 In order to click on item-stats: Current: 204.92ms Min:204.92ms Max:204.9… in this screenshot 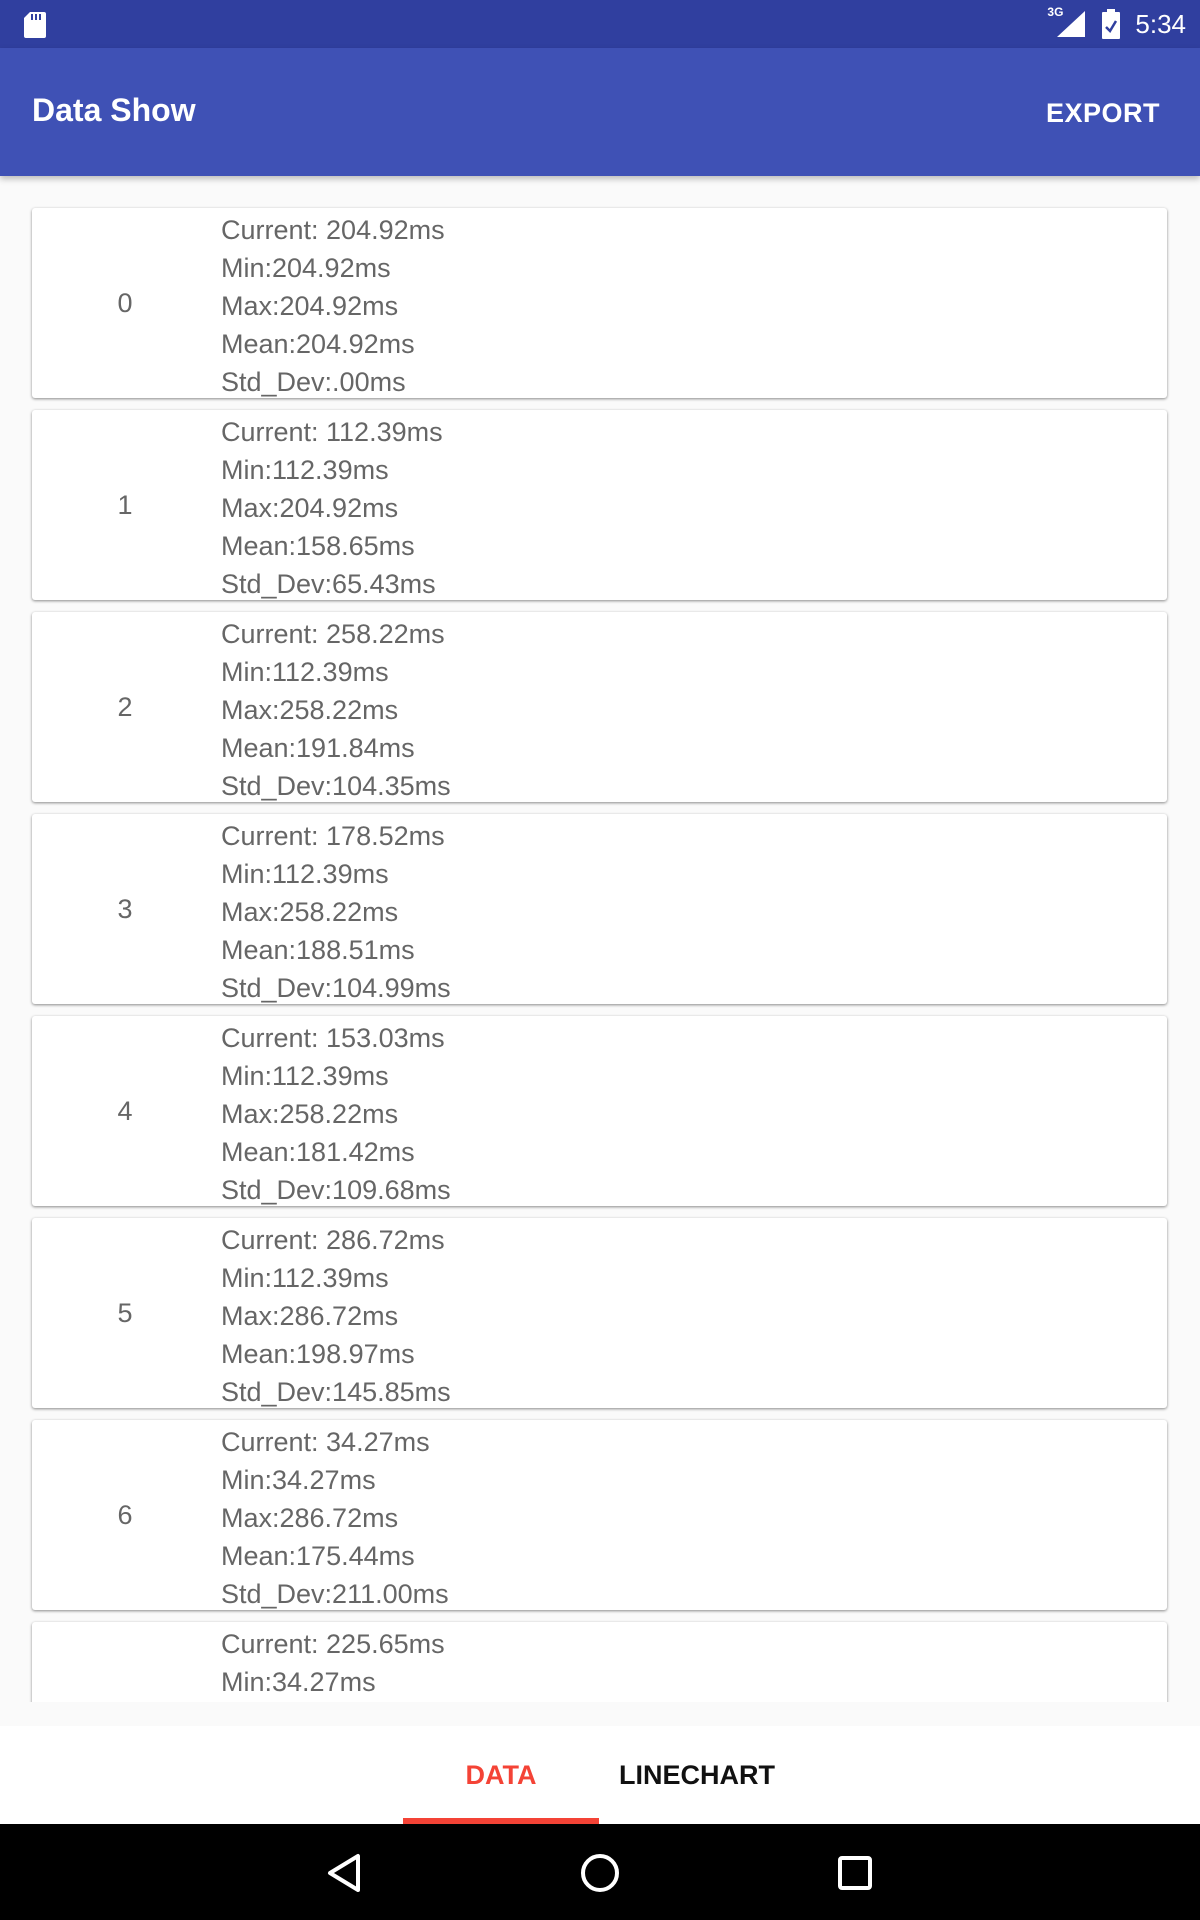, I will do `click(333, 306)`.